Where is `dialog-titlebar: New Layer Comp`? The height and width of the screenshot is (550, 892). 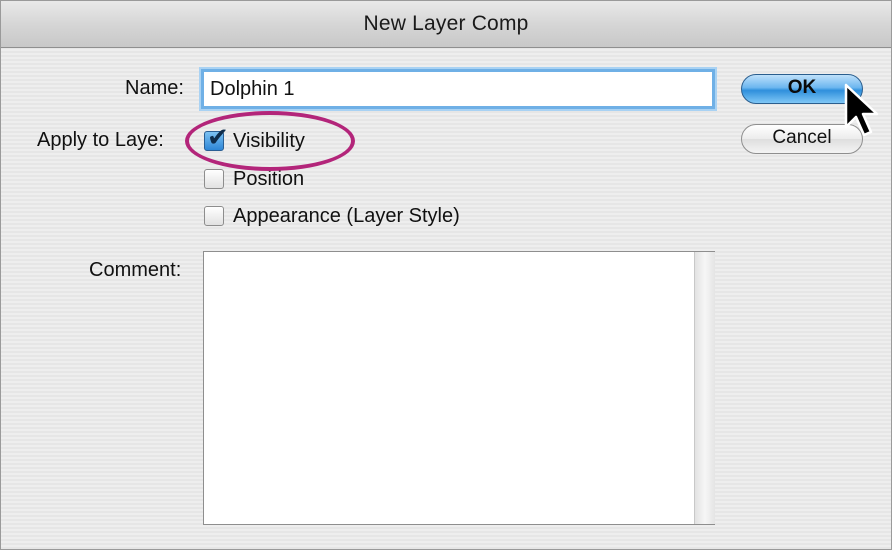 dialog-titlebar: New Layer Comp is located at coordinates (446, 24).